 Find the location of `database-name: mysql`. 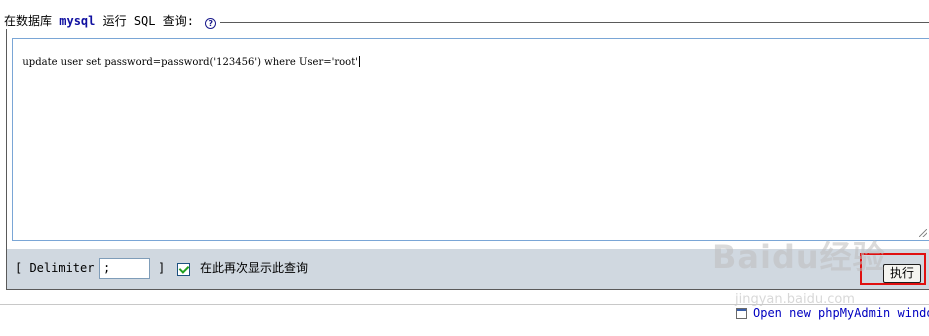

database-name: mysql is located at coordinates (77, 21).